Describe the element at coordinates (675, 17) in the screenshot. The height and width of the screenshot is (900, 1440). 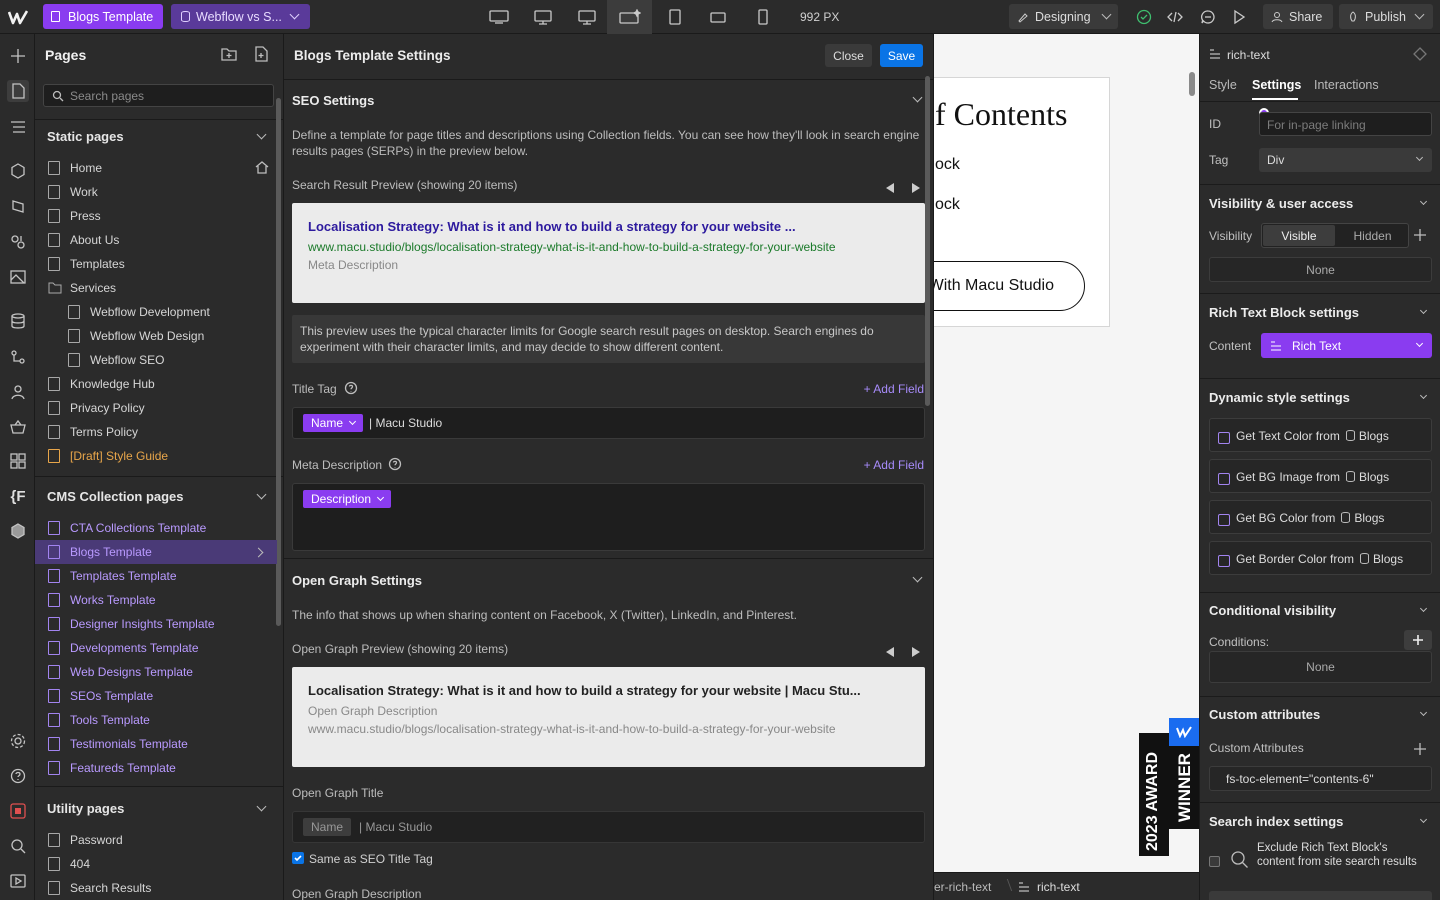
I see `breakpoint-tablet` at that location.